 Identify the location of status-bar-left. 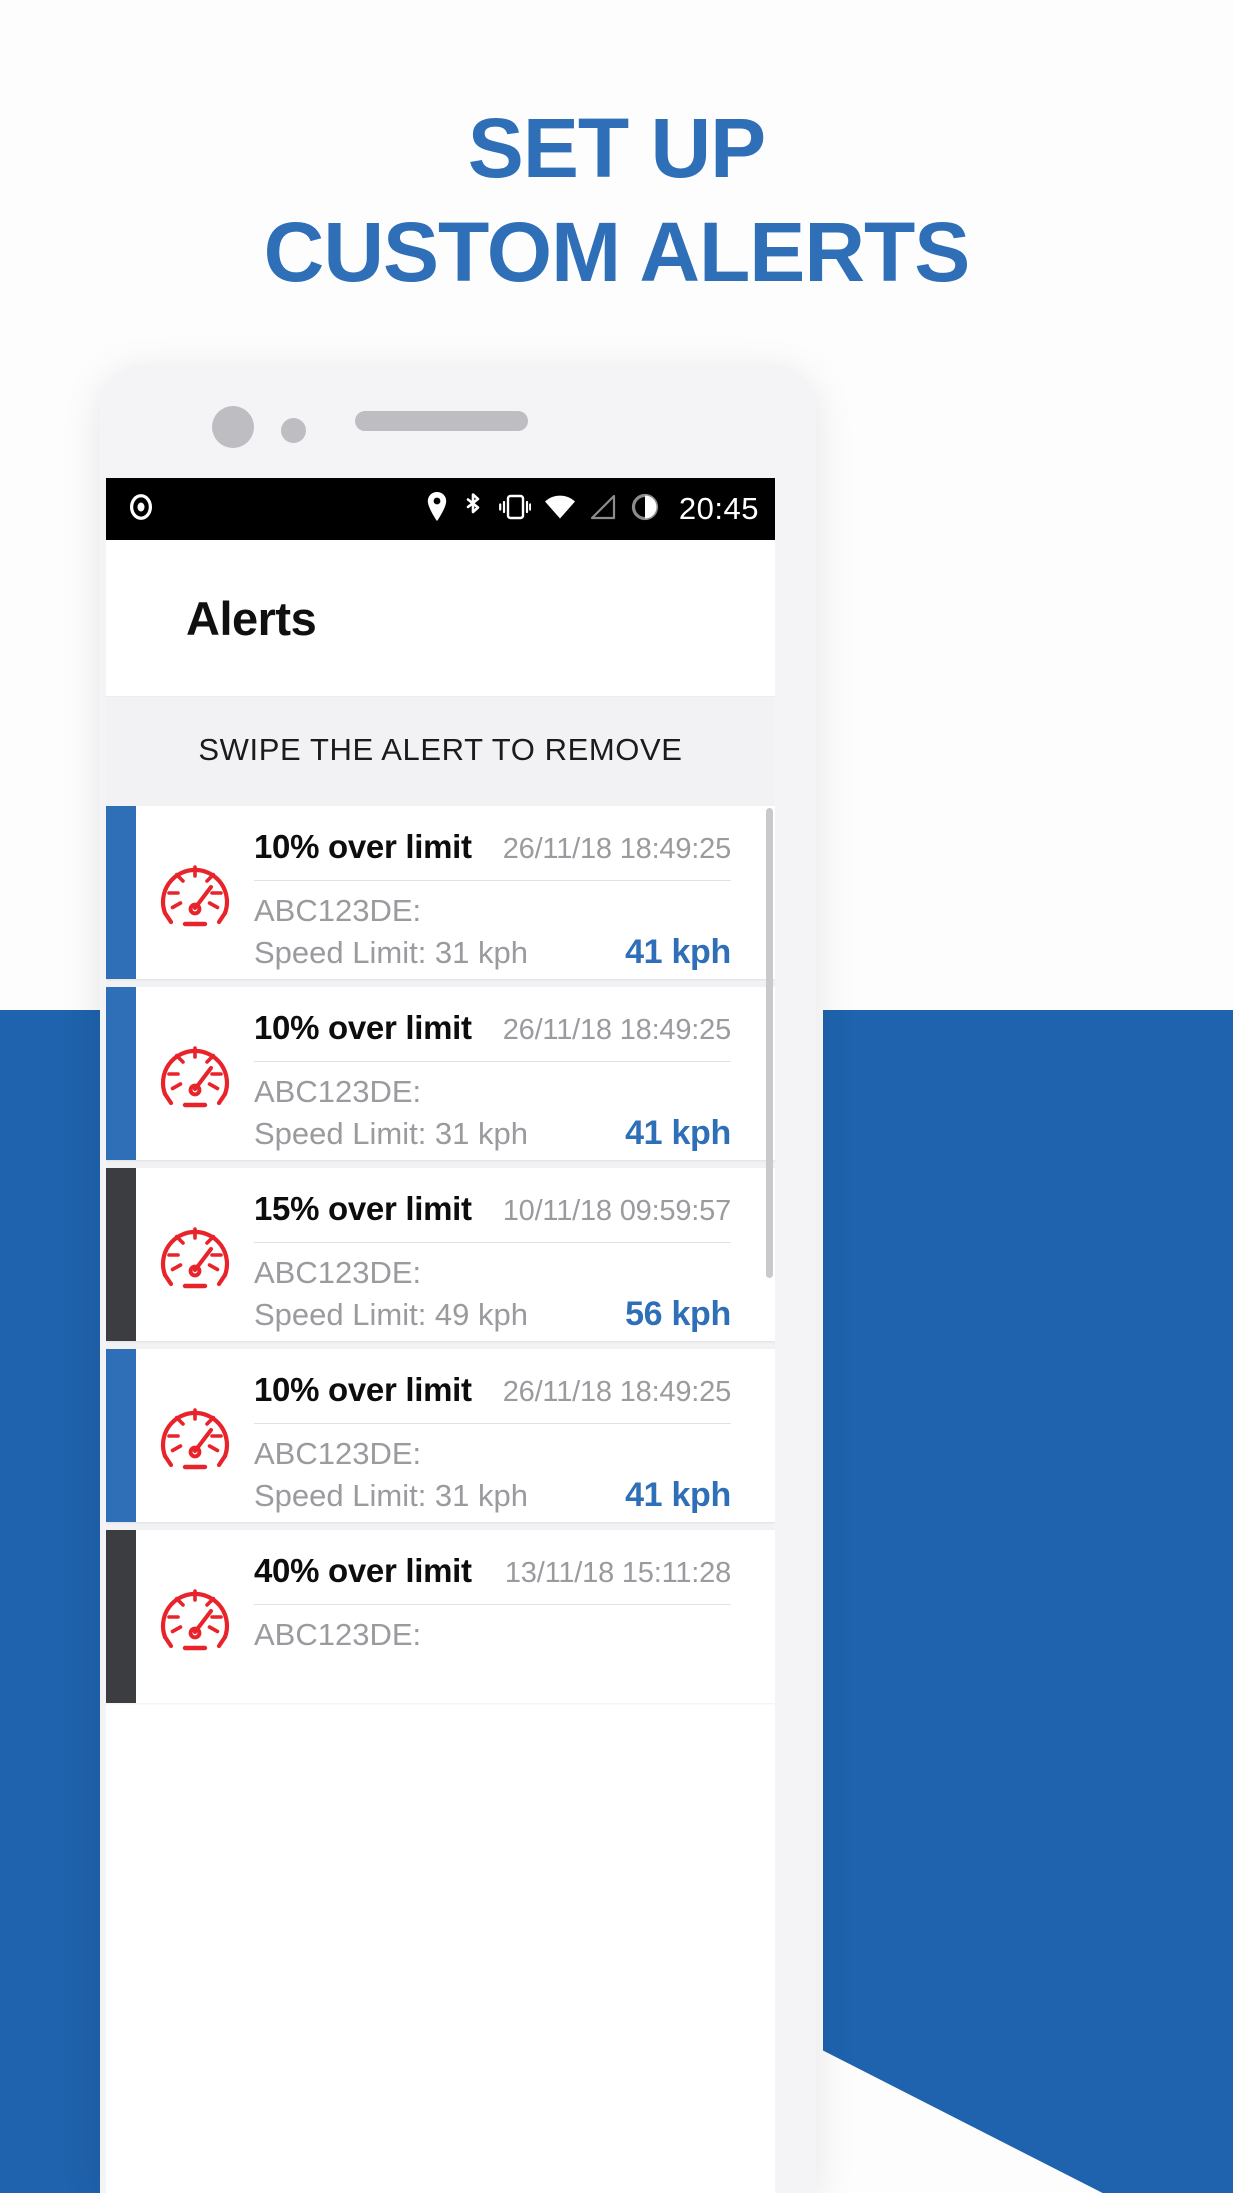
(141, 509).